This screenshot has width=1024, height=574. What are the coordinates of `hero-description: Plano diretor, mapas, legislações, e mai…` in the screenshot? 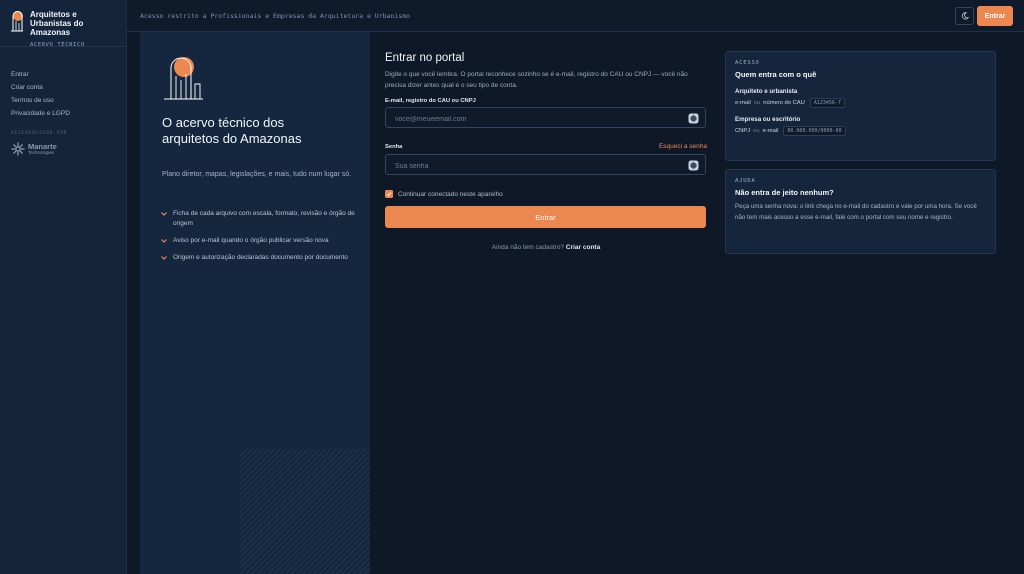 It's located at (257, 174).